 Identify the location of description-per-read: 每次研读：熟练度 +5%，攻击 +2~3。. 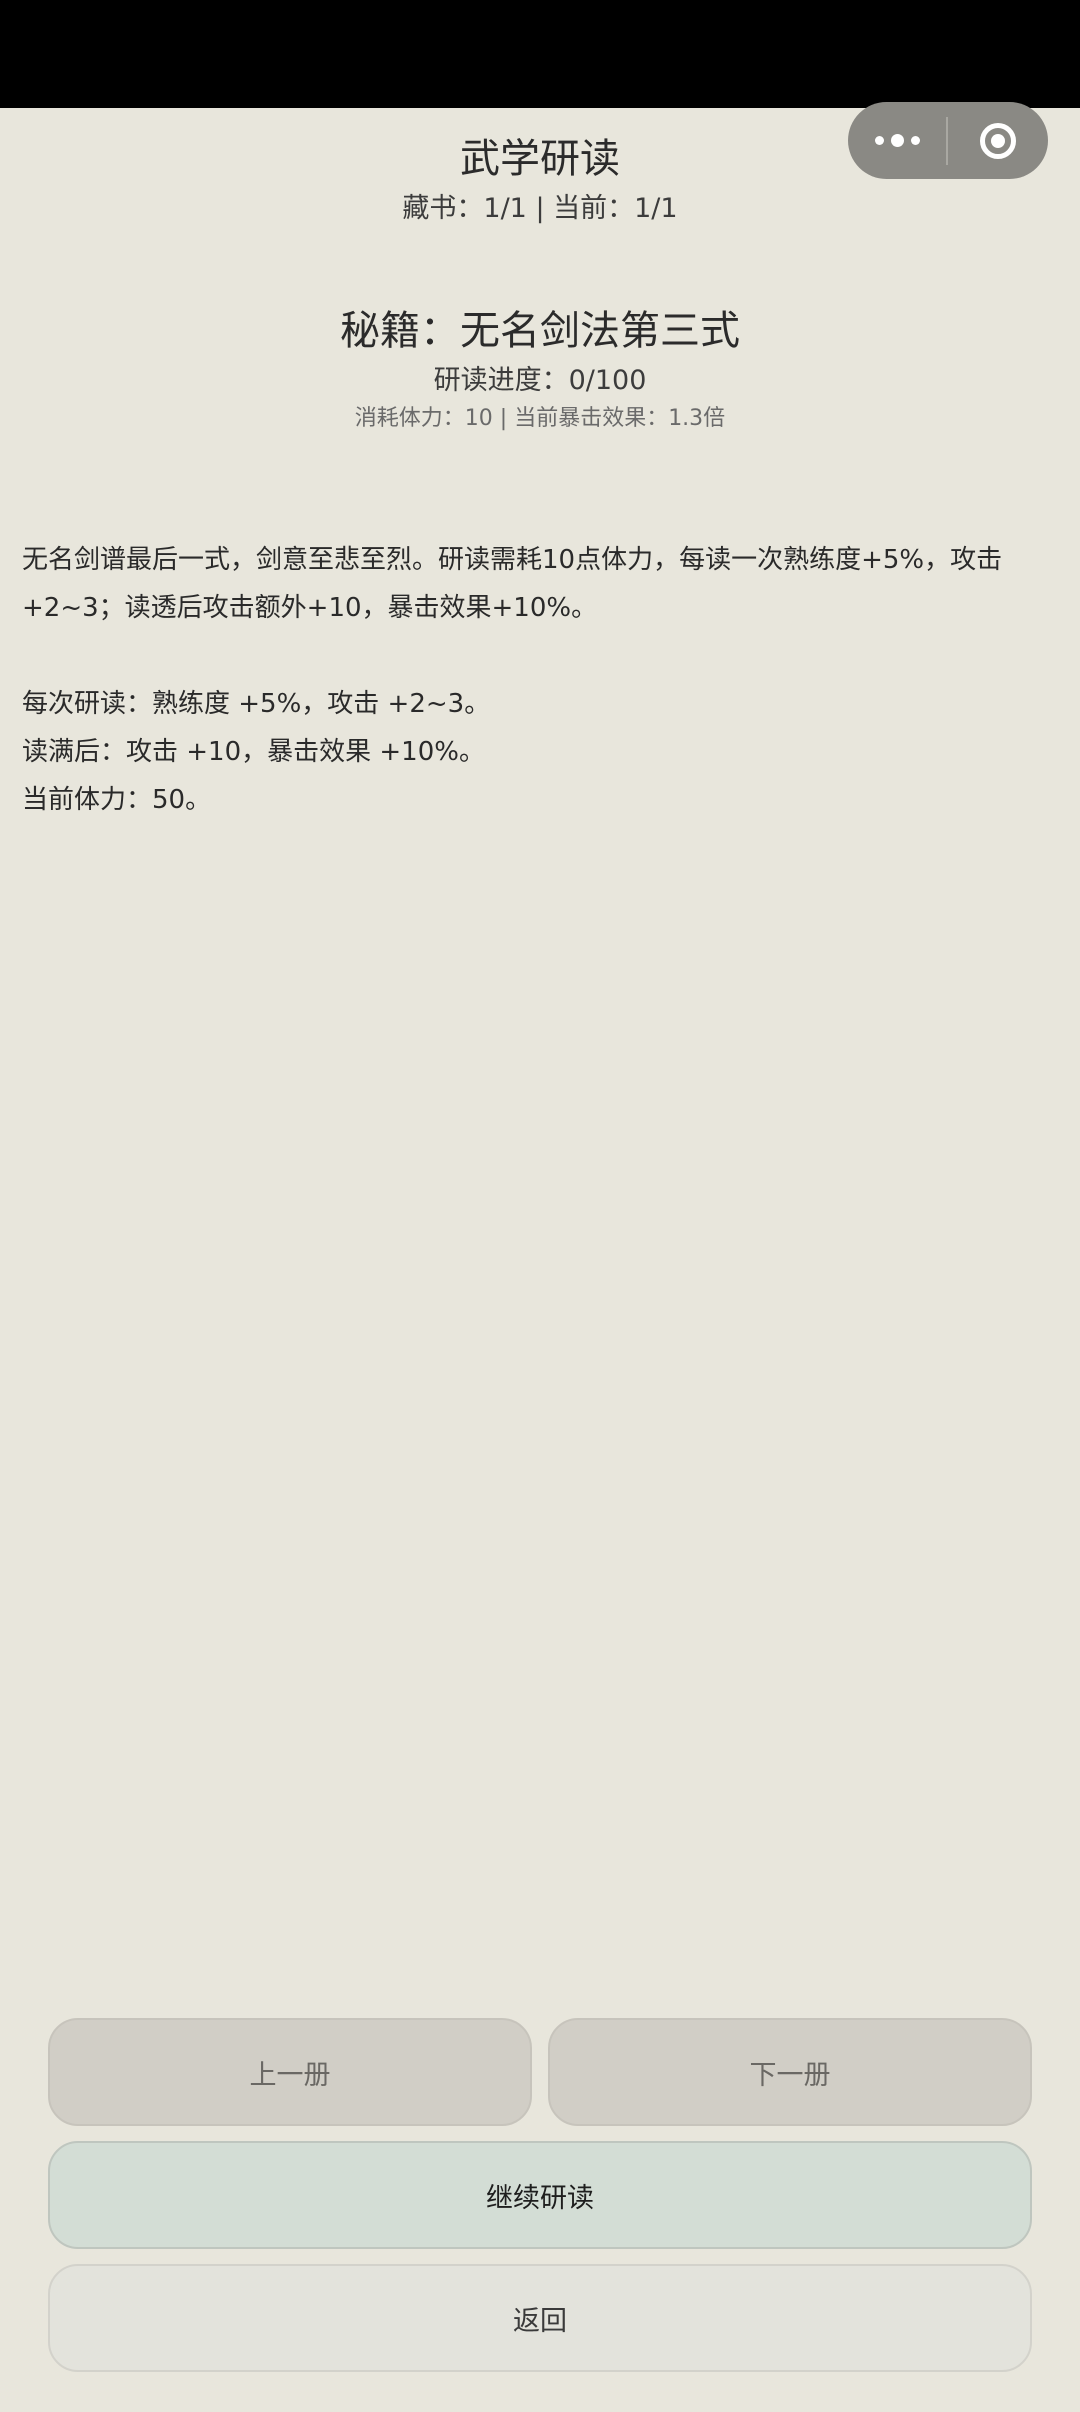
(256, 704).